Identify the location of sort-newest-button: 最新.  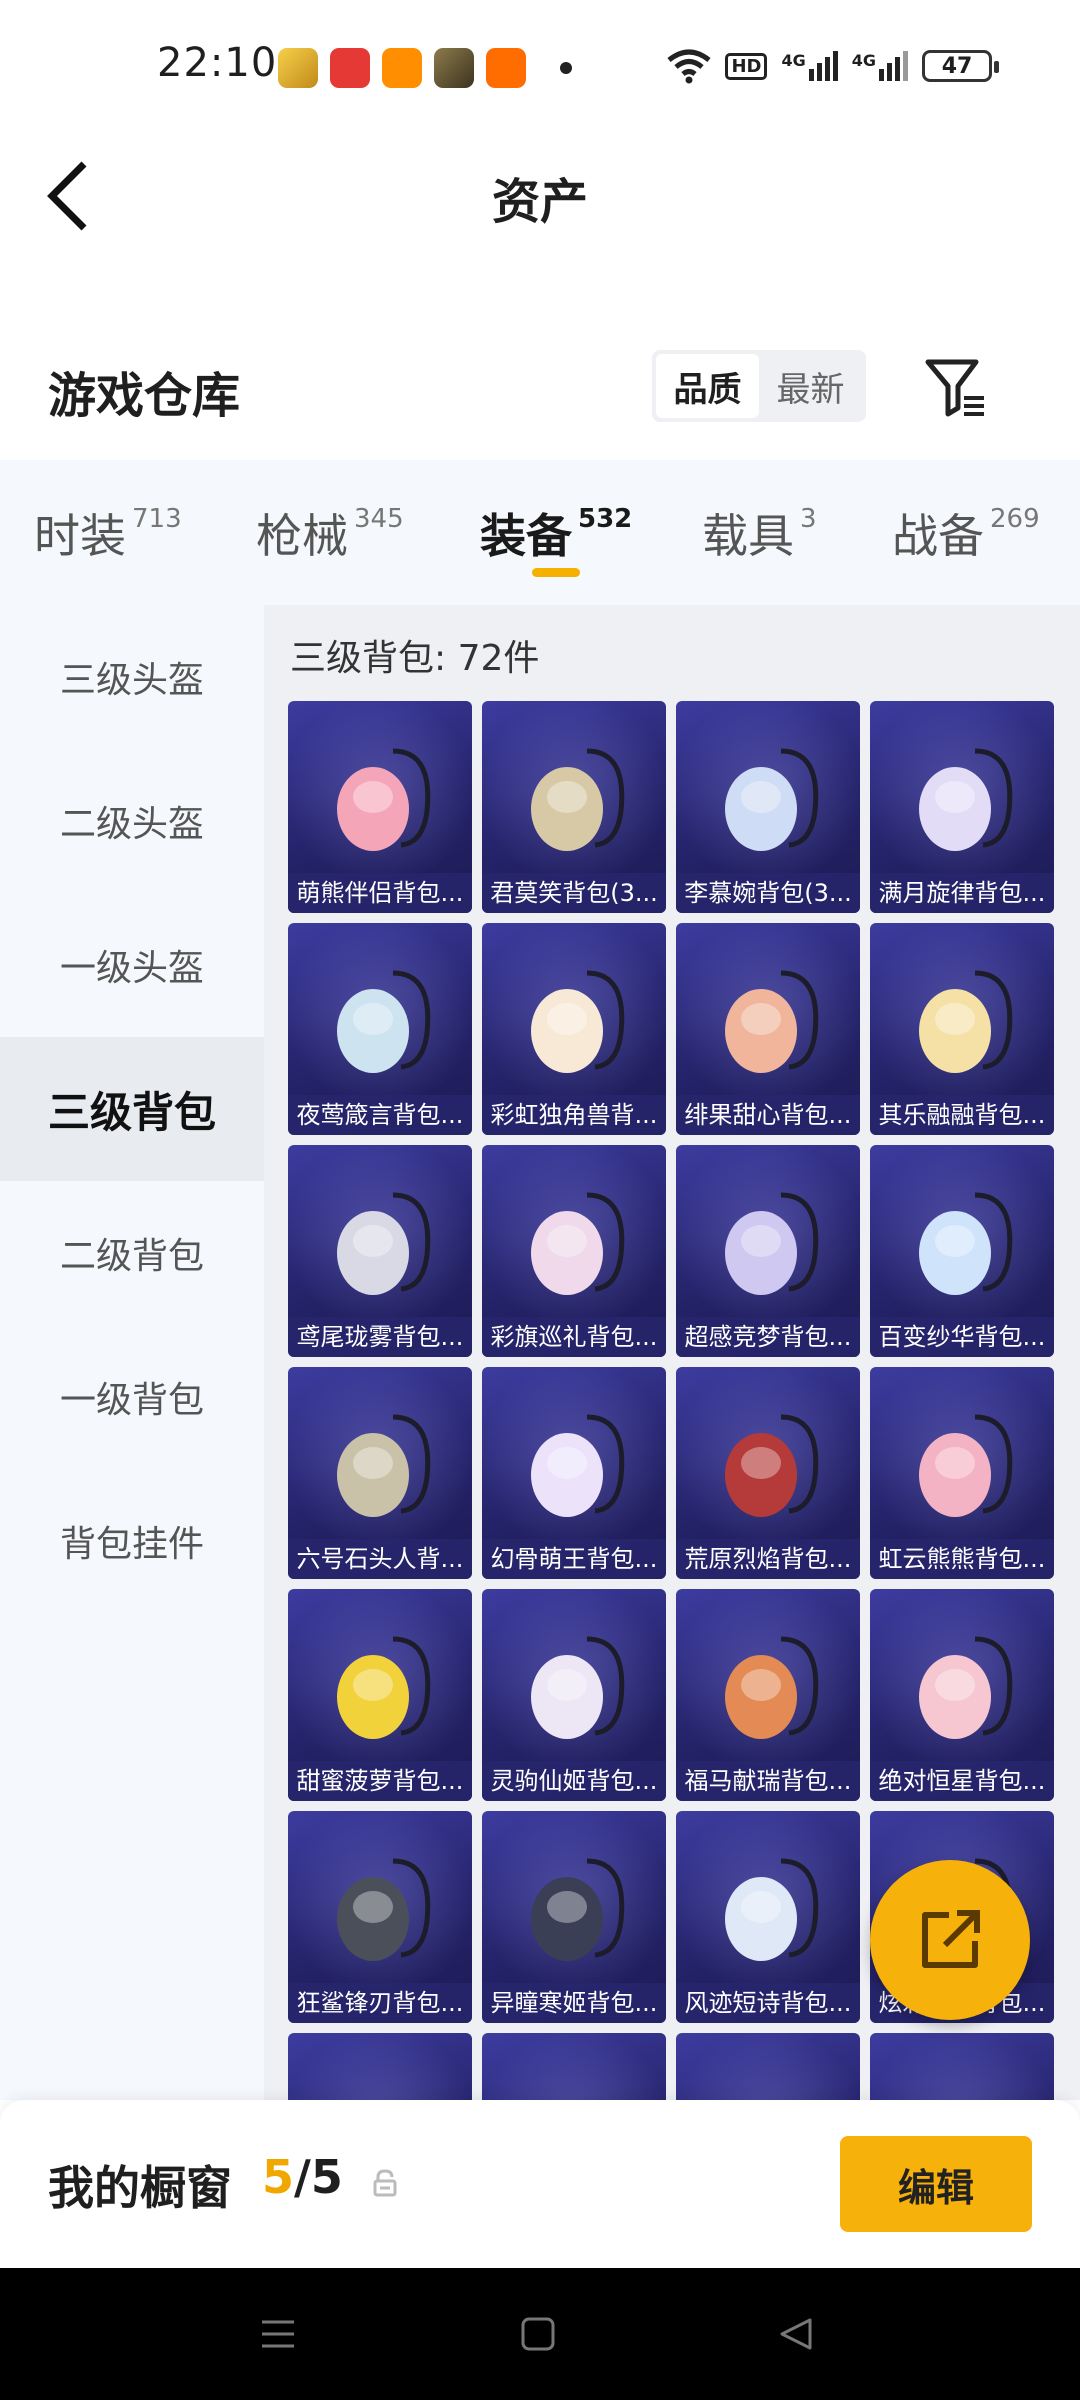
(810, 386).